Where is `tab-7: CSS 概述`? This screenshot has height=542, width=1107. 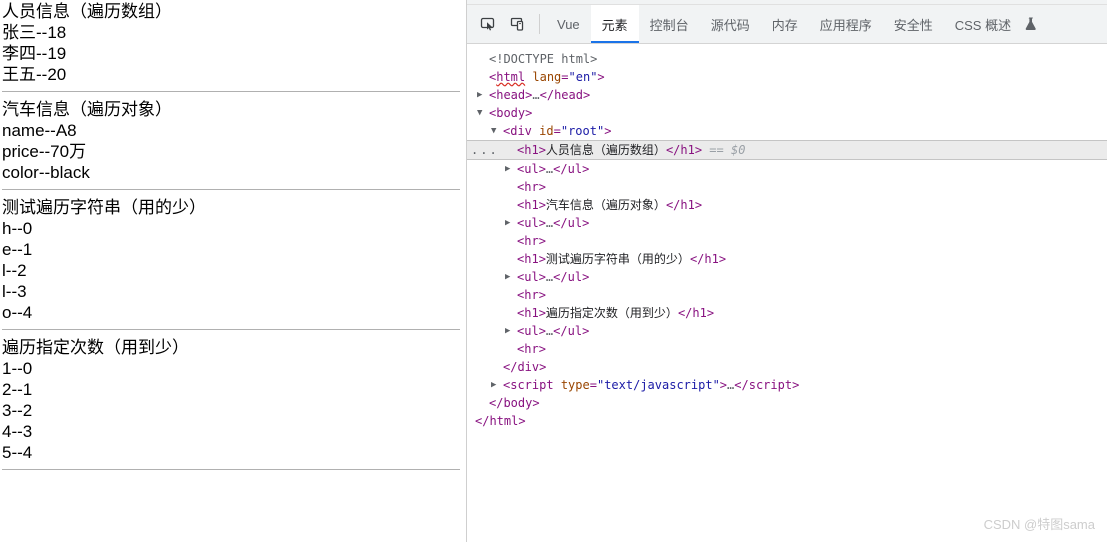
tab-7: CSS 概述 is located at coordinates (983, 24).